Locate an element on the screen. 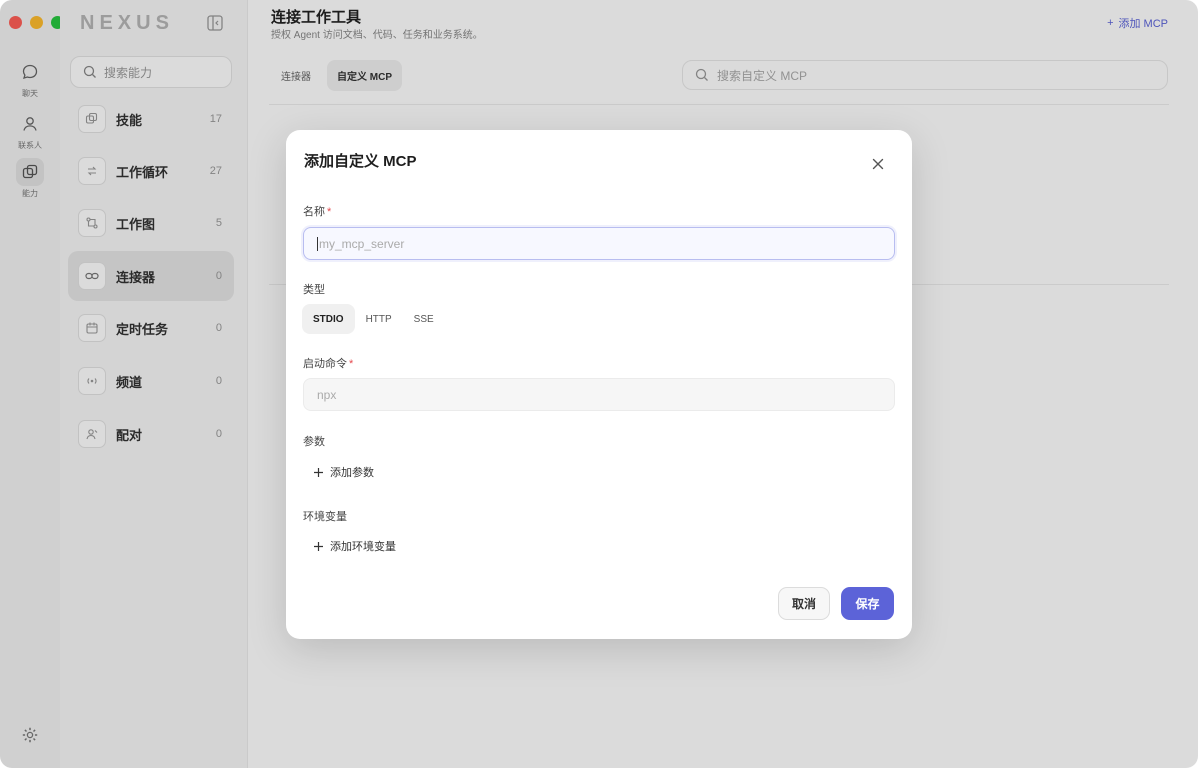 Image resolution: width=1198 pixels, height=768 pixels. type-option-stdio: STDIO is located at coordinates (328, 319).